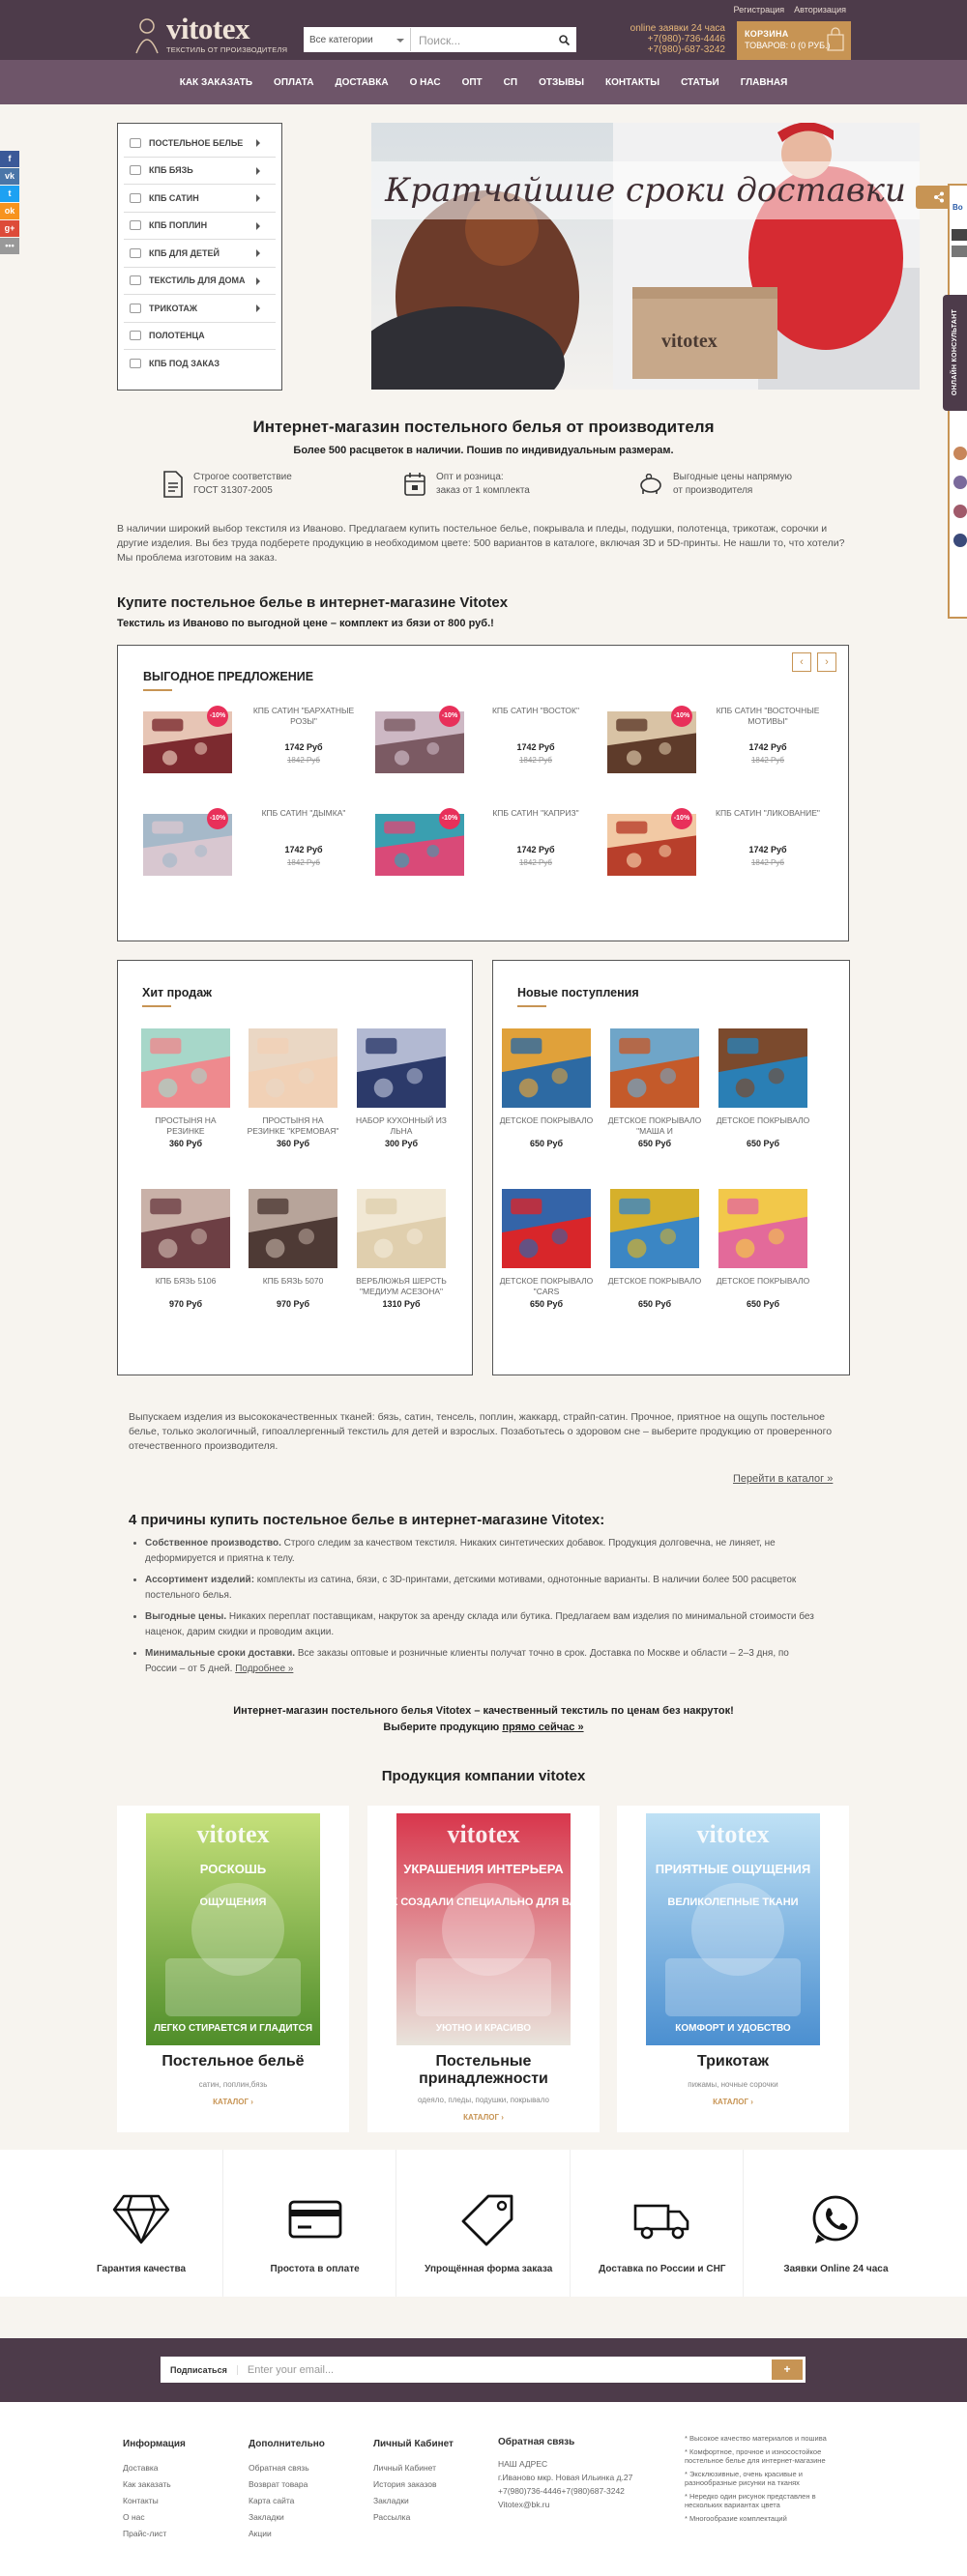 Image resolution: width=967 pixels, height=2576 pixels. Describe the element at coordinates (768, 813) in the screenshot. I see `product-name: КПБ САТИН "ЛИКОВАНИЕ"` at that location.